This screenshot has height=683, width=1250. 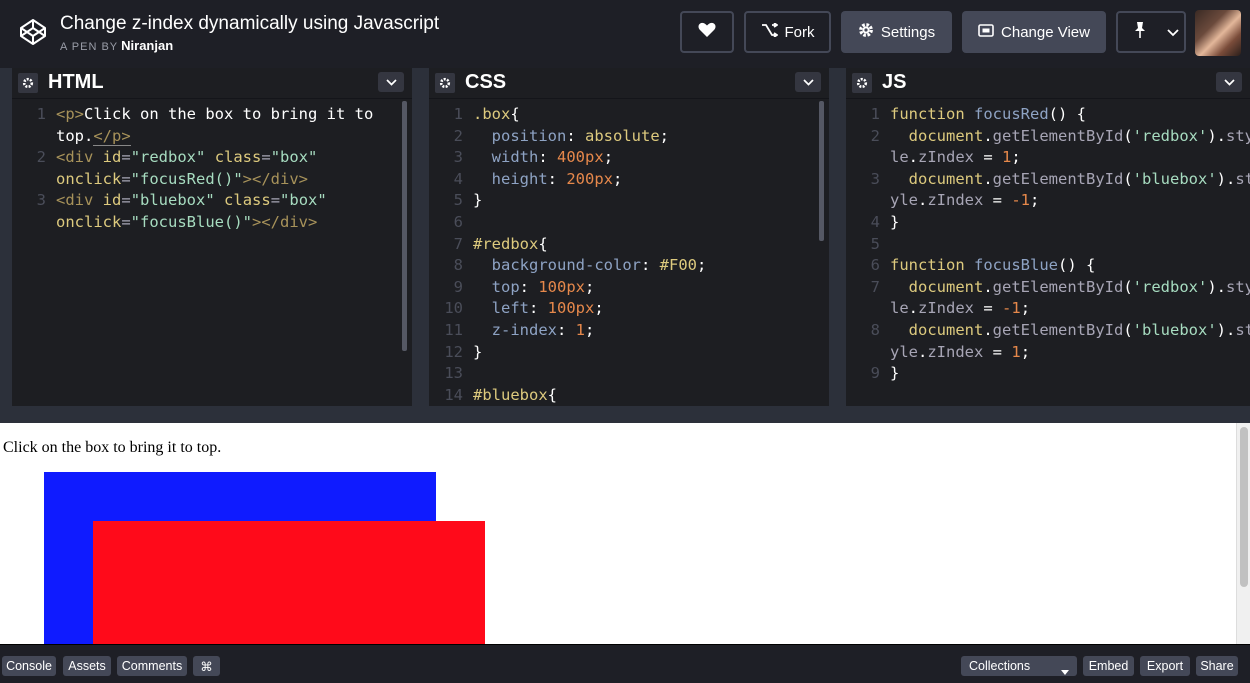 I want to click on code-line: top: 100px;, so click(x=543, y=286).